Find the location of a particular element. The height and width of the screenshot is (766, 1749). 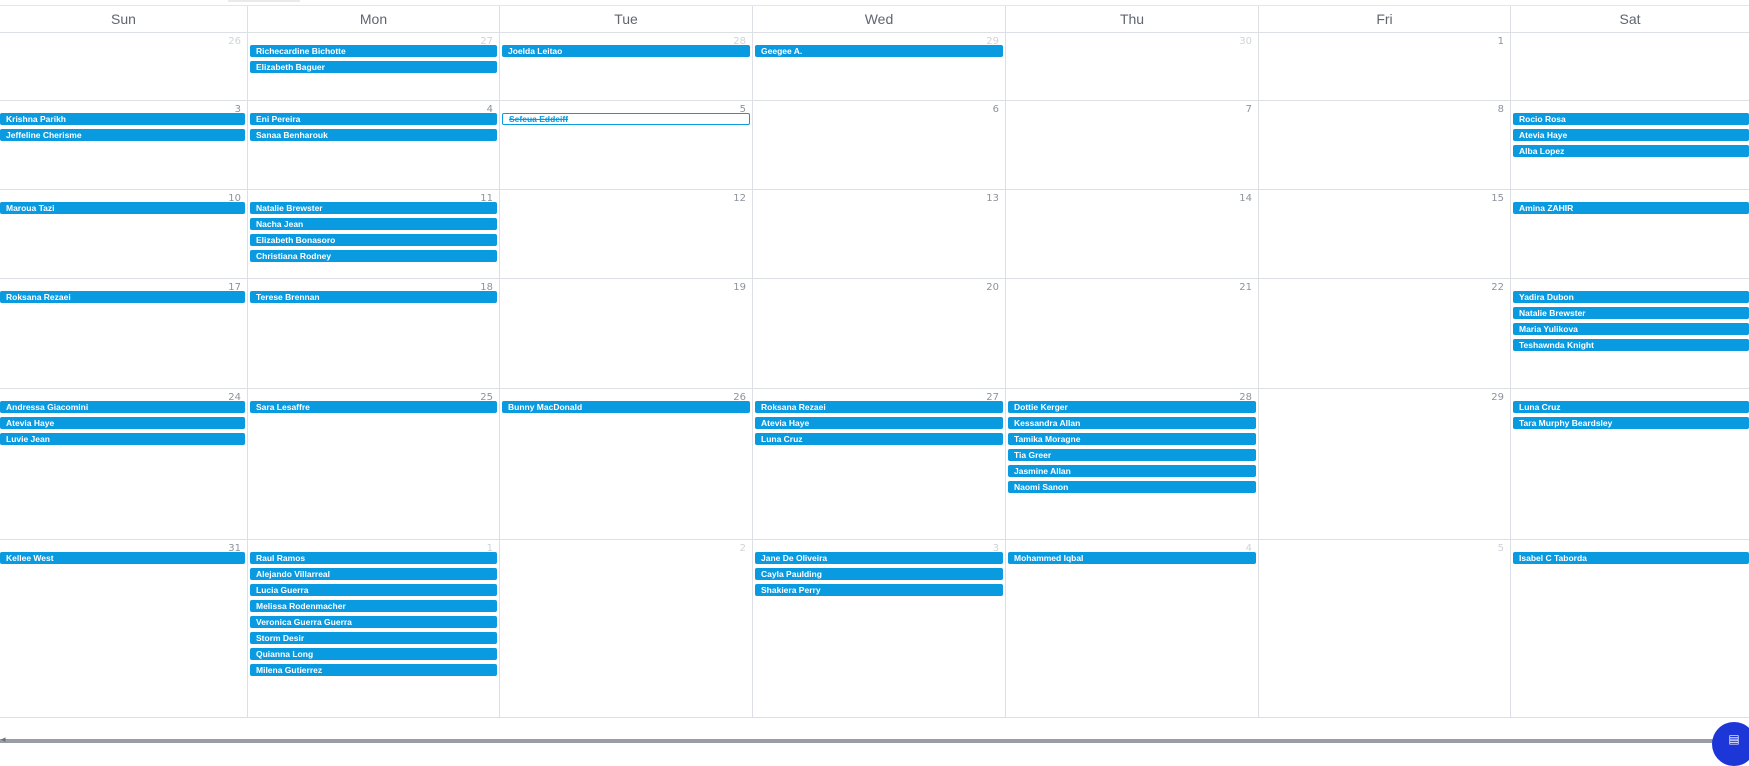

event-chip: Rocio Rosa is located at coordinates (1631, 119).